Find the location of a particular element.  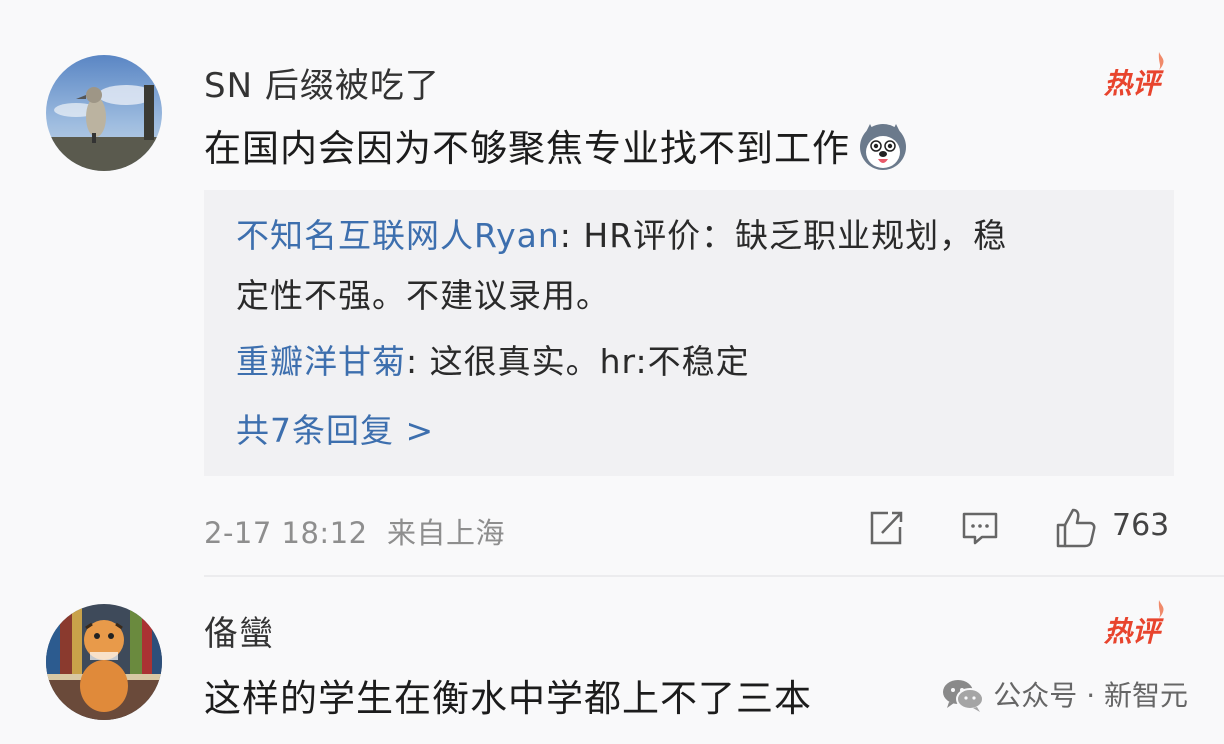

reply-item: 不知名互联网人Ryan: HR评价：缺乏职业规划，稳 定性不强。不建议录用。 is located at coordinates (621, 266).